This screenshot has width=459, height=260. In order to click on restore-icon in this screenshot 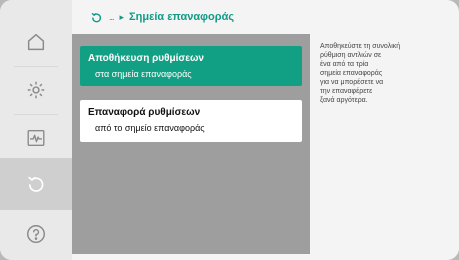, I will do `click(36, 184)`.